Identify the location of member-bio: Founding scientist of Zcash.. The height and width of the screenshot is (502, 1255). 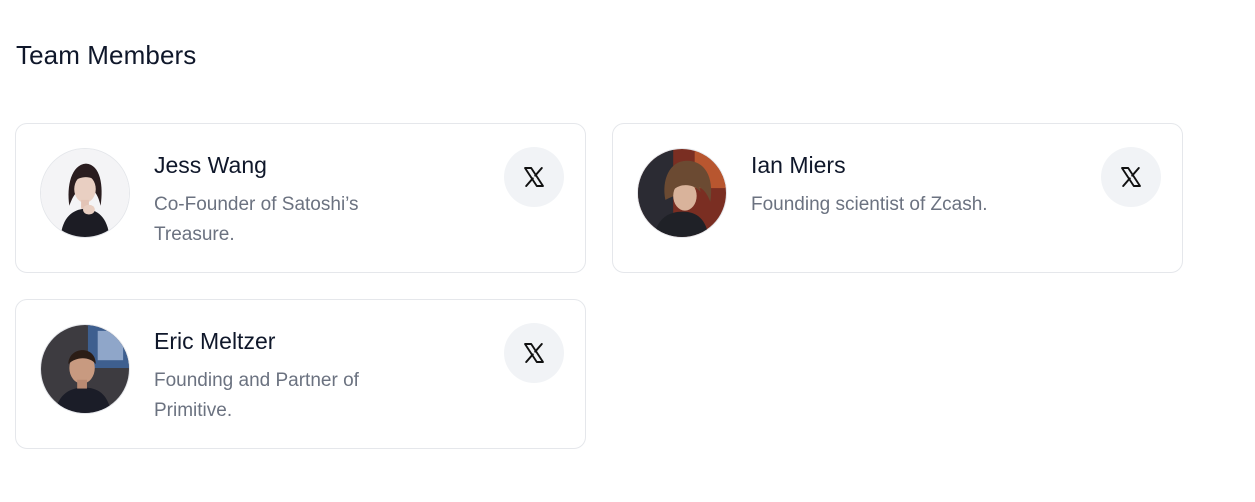
(869, 204).